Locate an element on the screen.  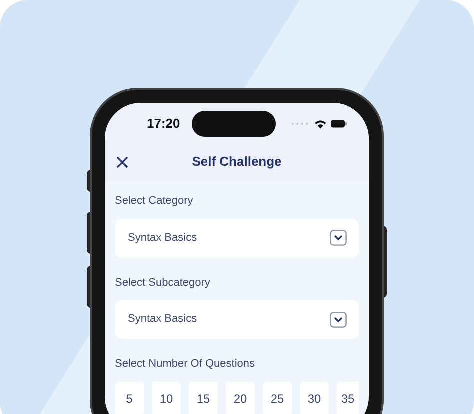
screen-title: Self Challenge is located at coordinates (237, 162).